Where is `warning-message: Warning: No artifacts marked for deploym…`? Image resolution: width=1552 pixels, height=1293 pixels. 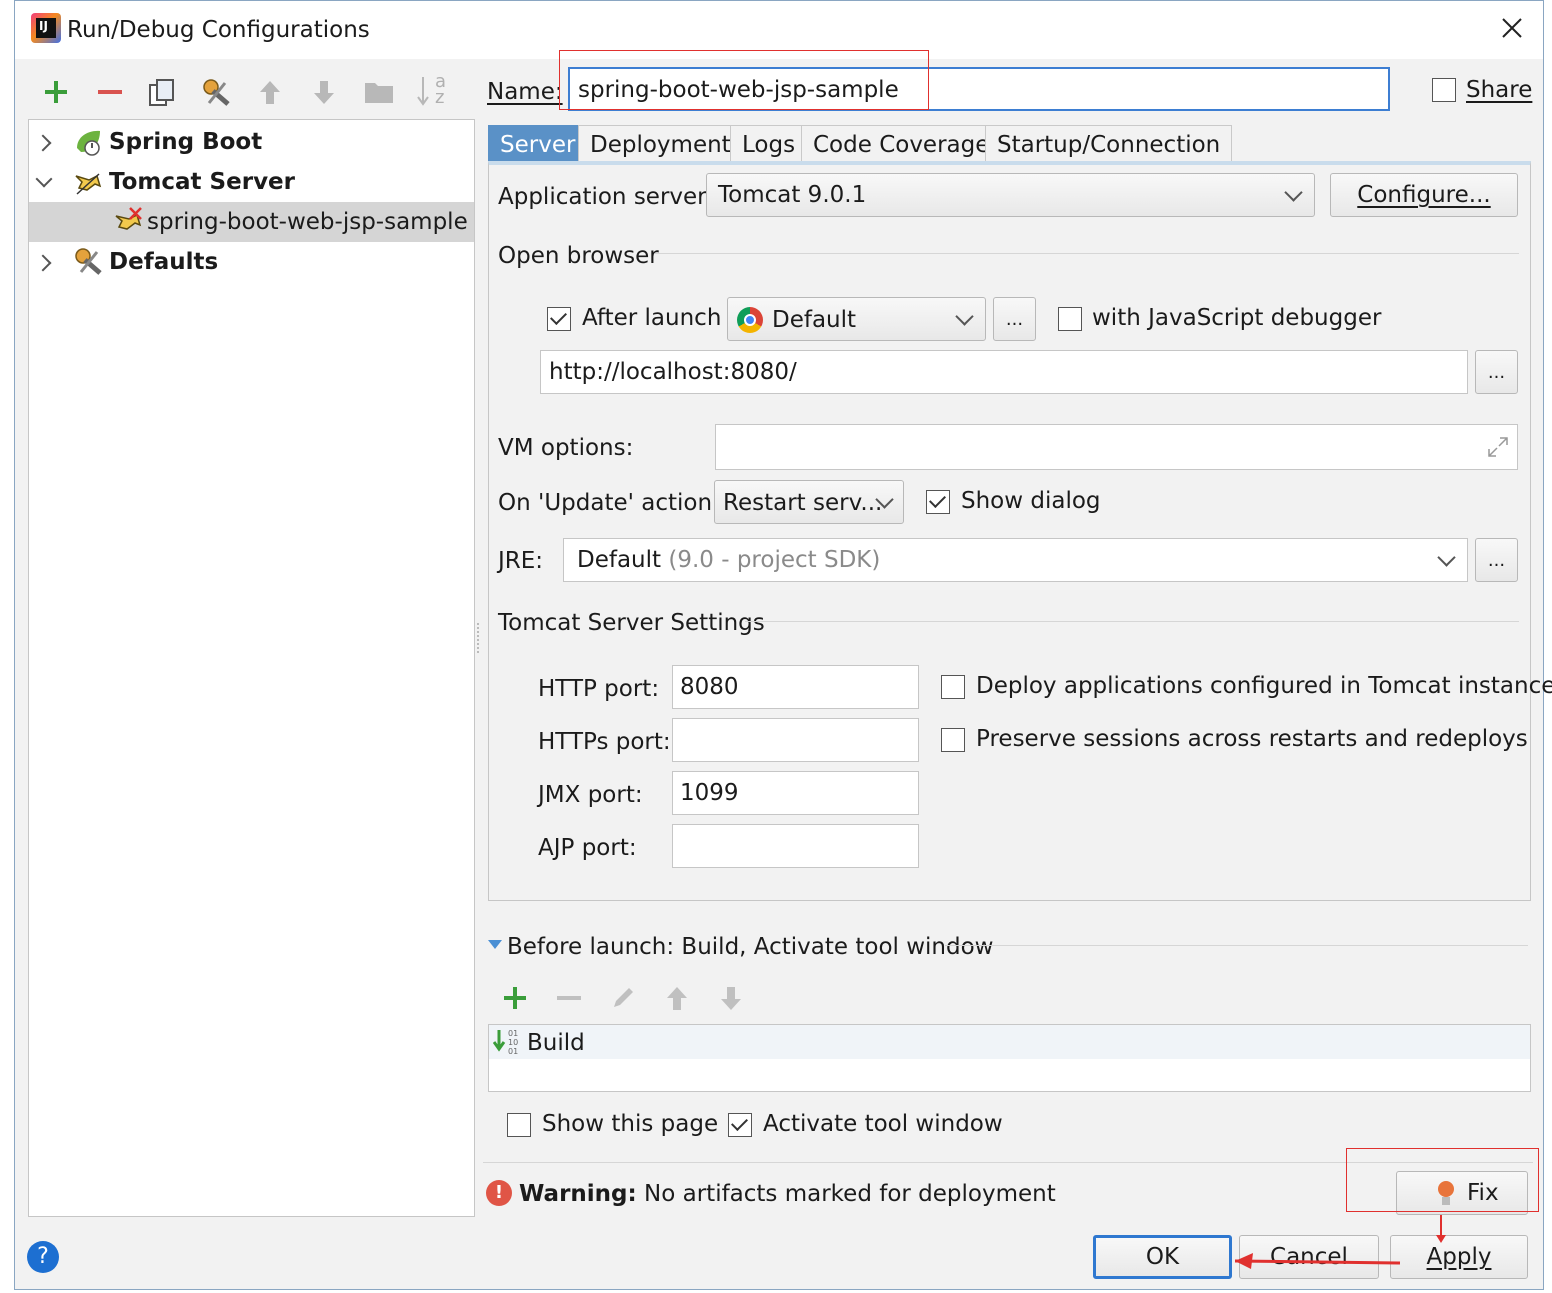 warning-message: Warning: No artifacts marked for deploym… is located at coordinates (787, 1194).